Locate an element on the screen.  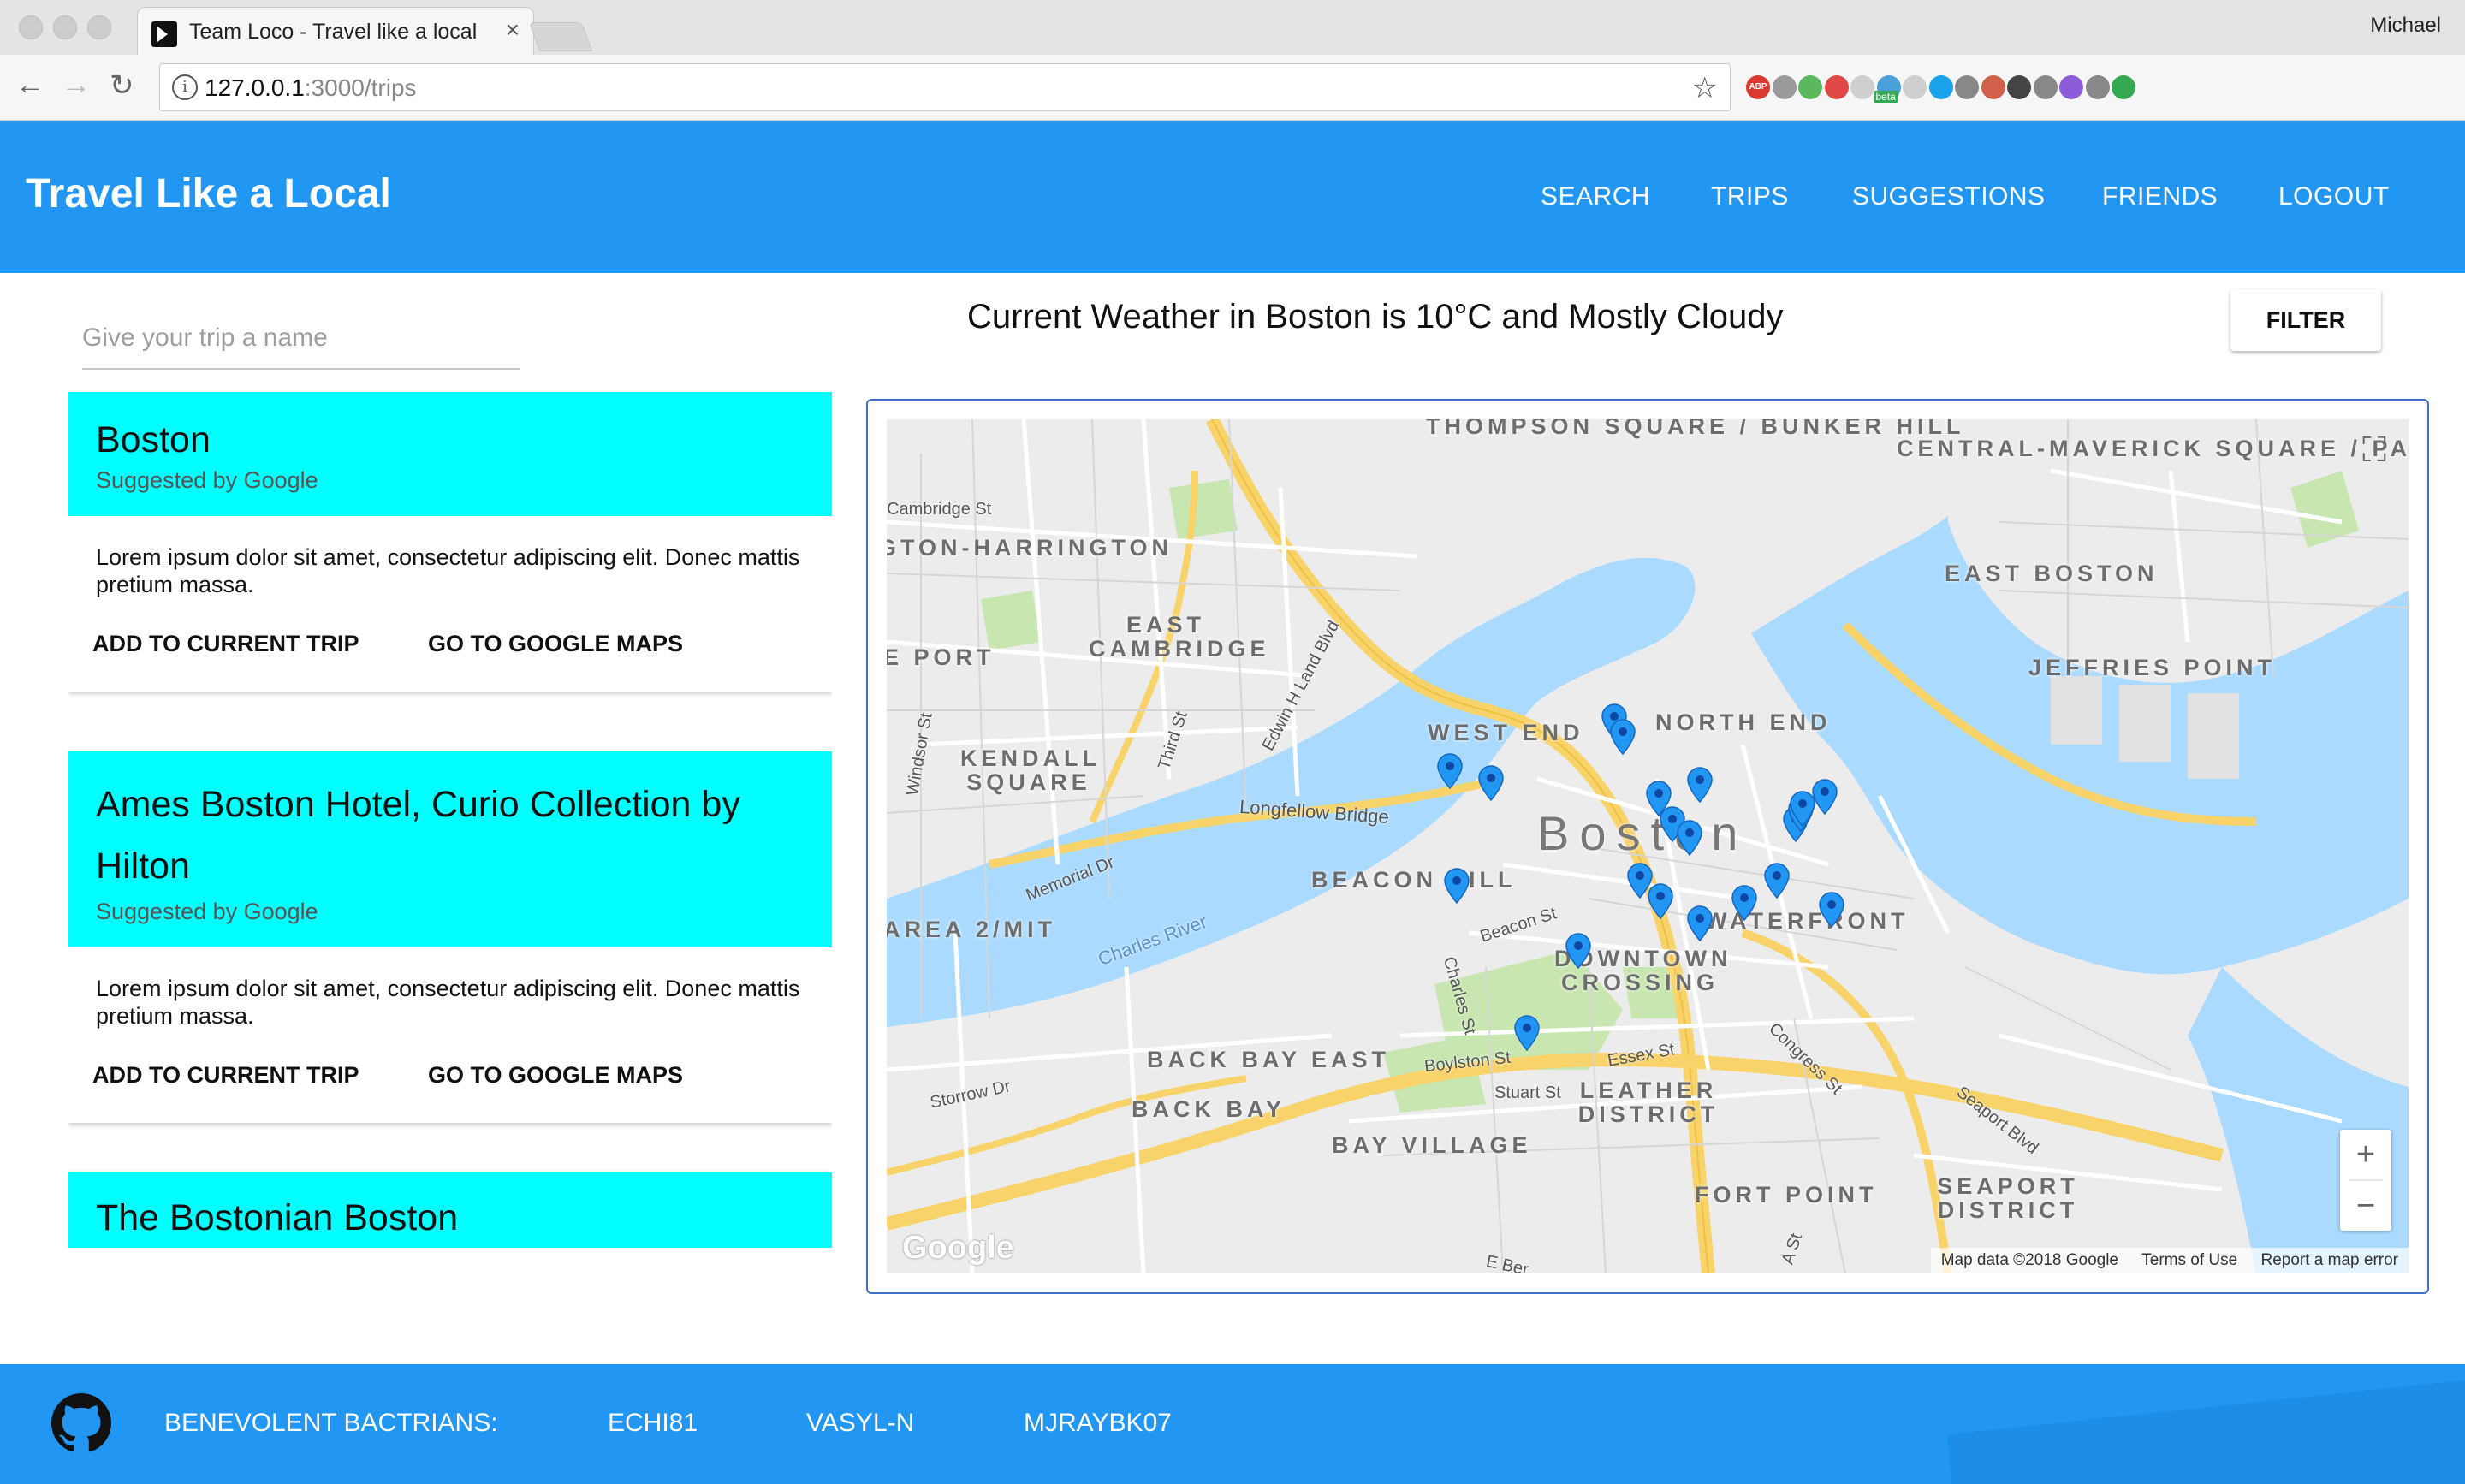
map-label-west-end: WEST END is located at coordinates (1506, 733).